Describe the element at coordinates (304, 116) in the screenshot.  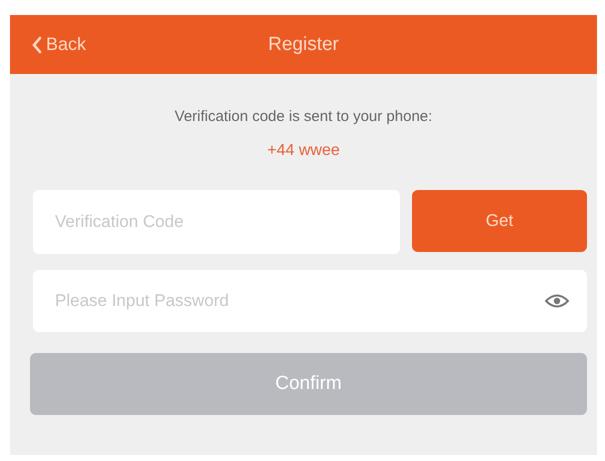
I see `info-message: Verification code is sent to your phone:` at that location.